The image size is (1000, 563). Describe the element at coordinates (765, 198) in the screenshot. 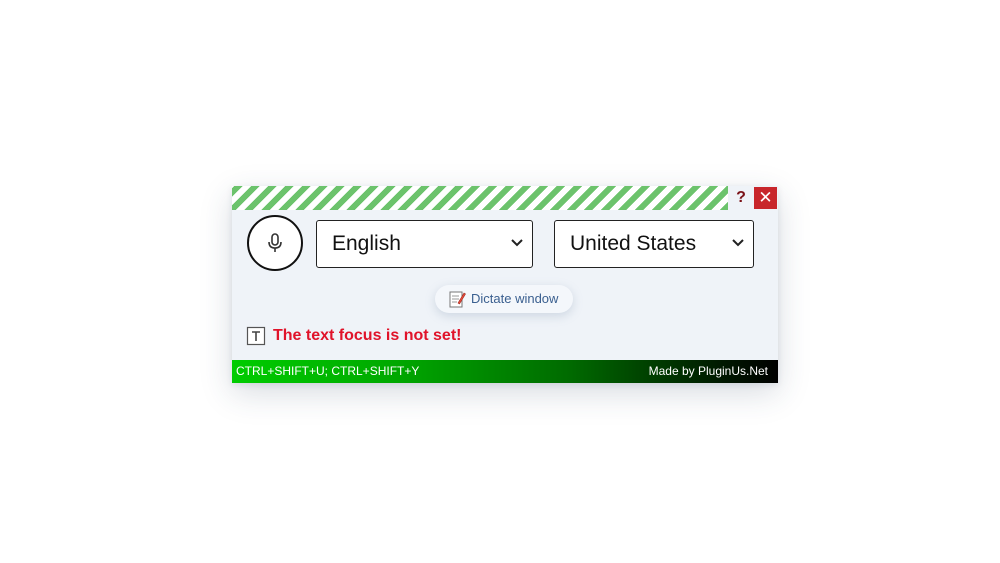

I see `close-button: ✕` at that location.